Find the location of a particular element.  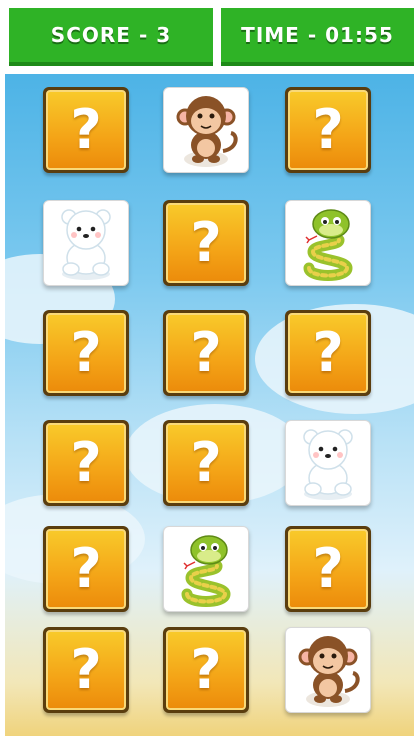

hidden-card-r4c1: ? is located at coordinates (86, 463).